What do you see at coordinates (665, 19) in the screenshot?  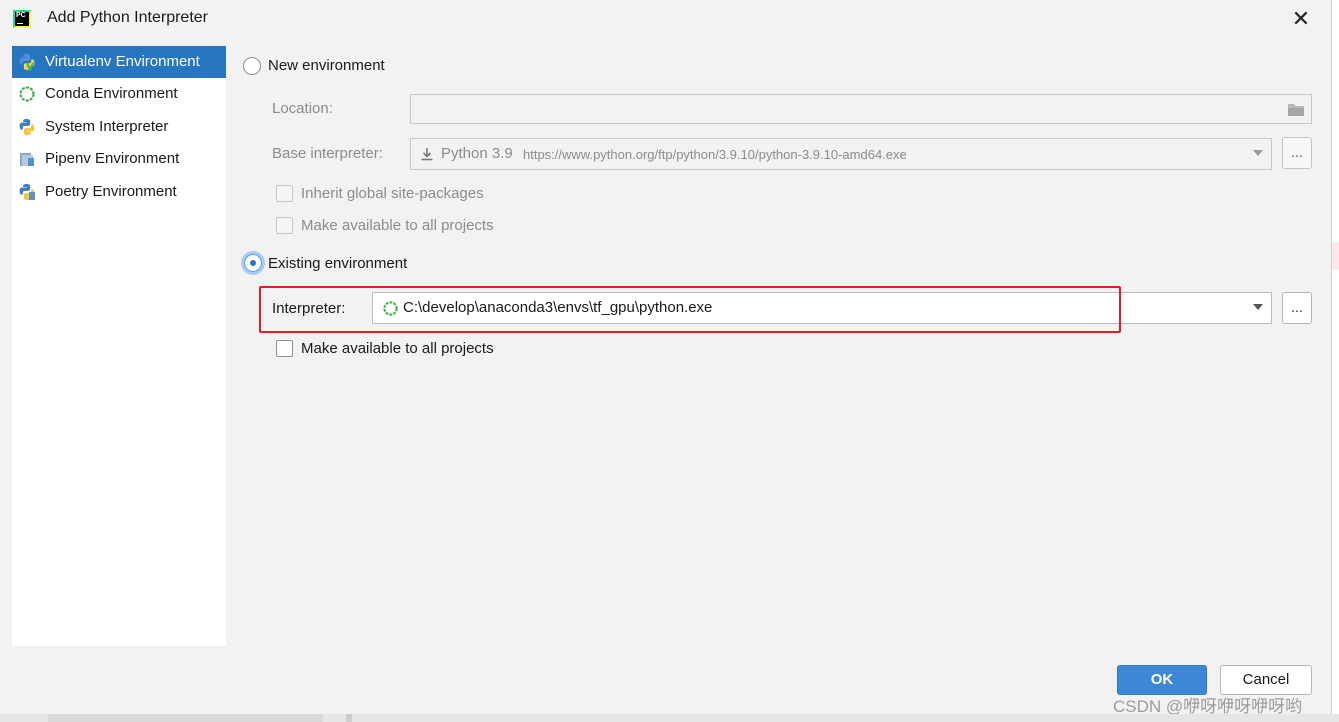 I see `title-bar: PC Add Python Interpreter ✕` at bounding box center [665, 19].